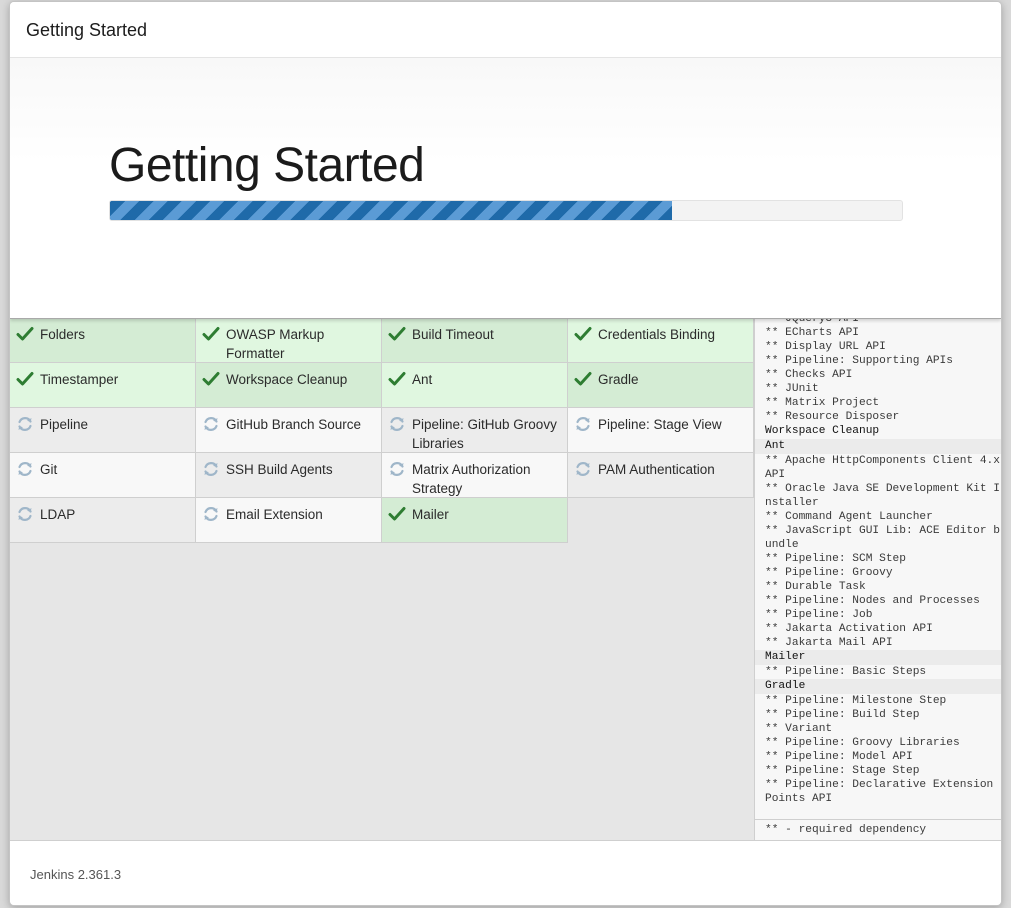  I want to click on log-dependency-line: ** Pipeline: Groovy, so click(829, 573).